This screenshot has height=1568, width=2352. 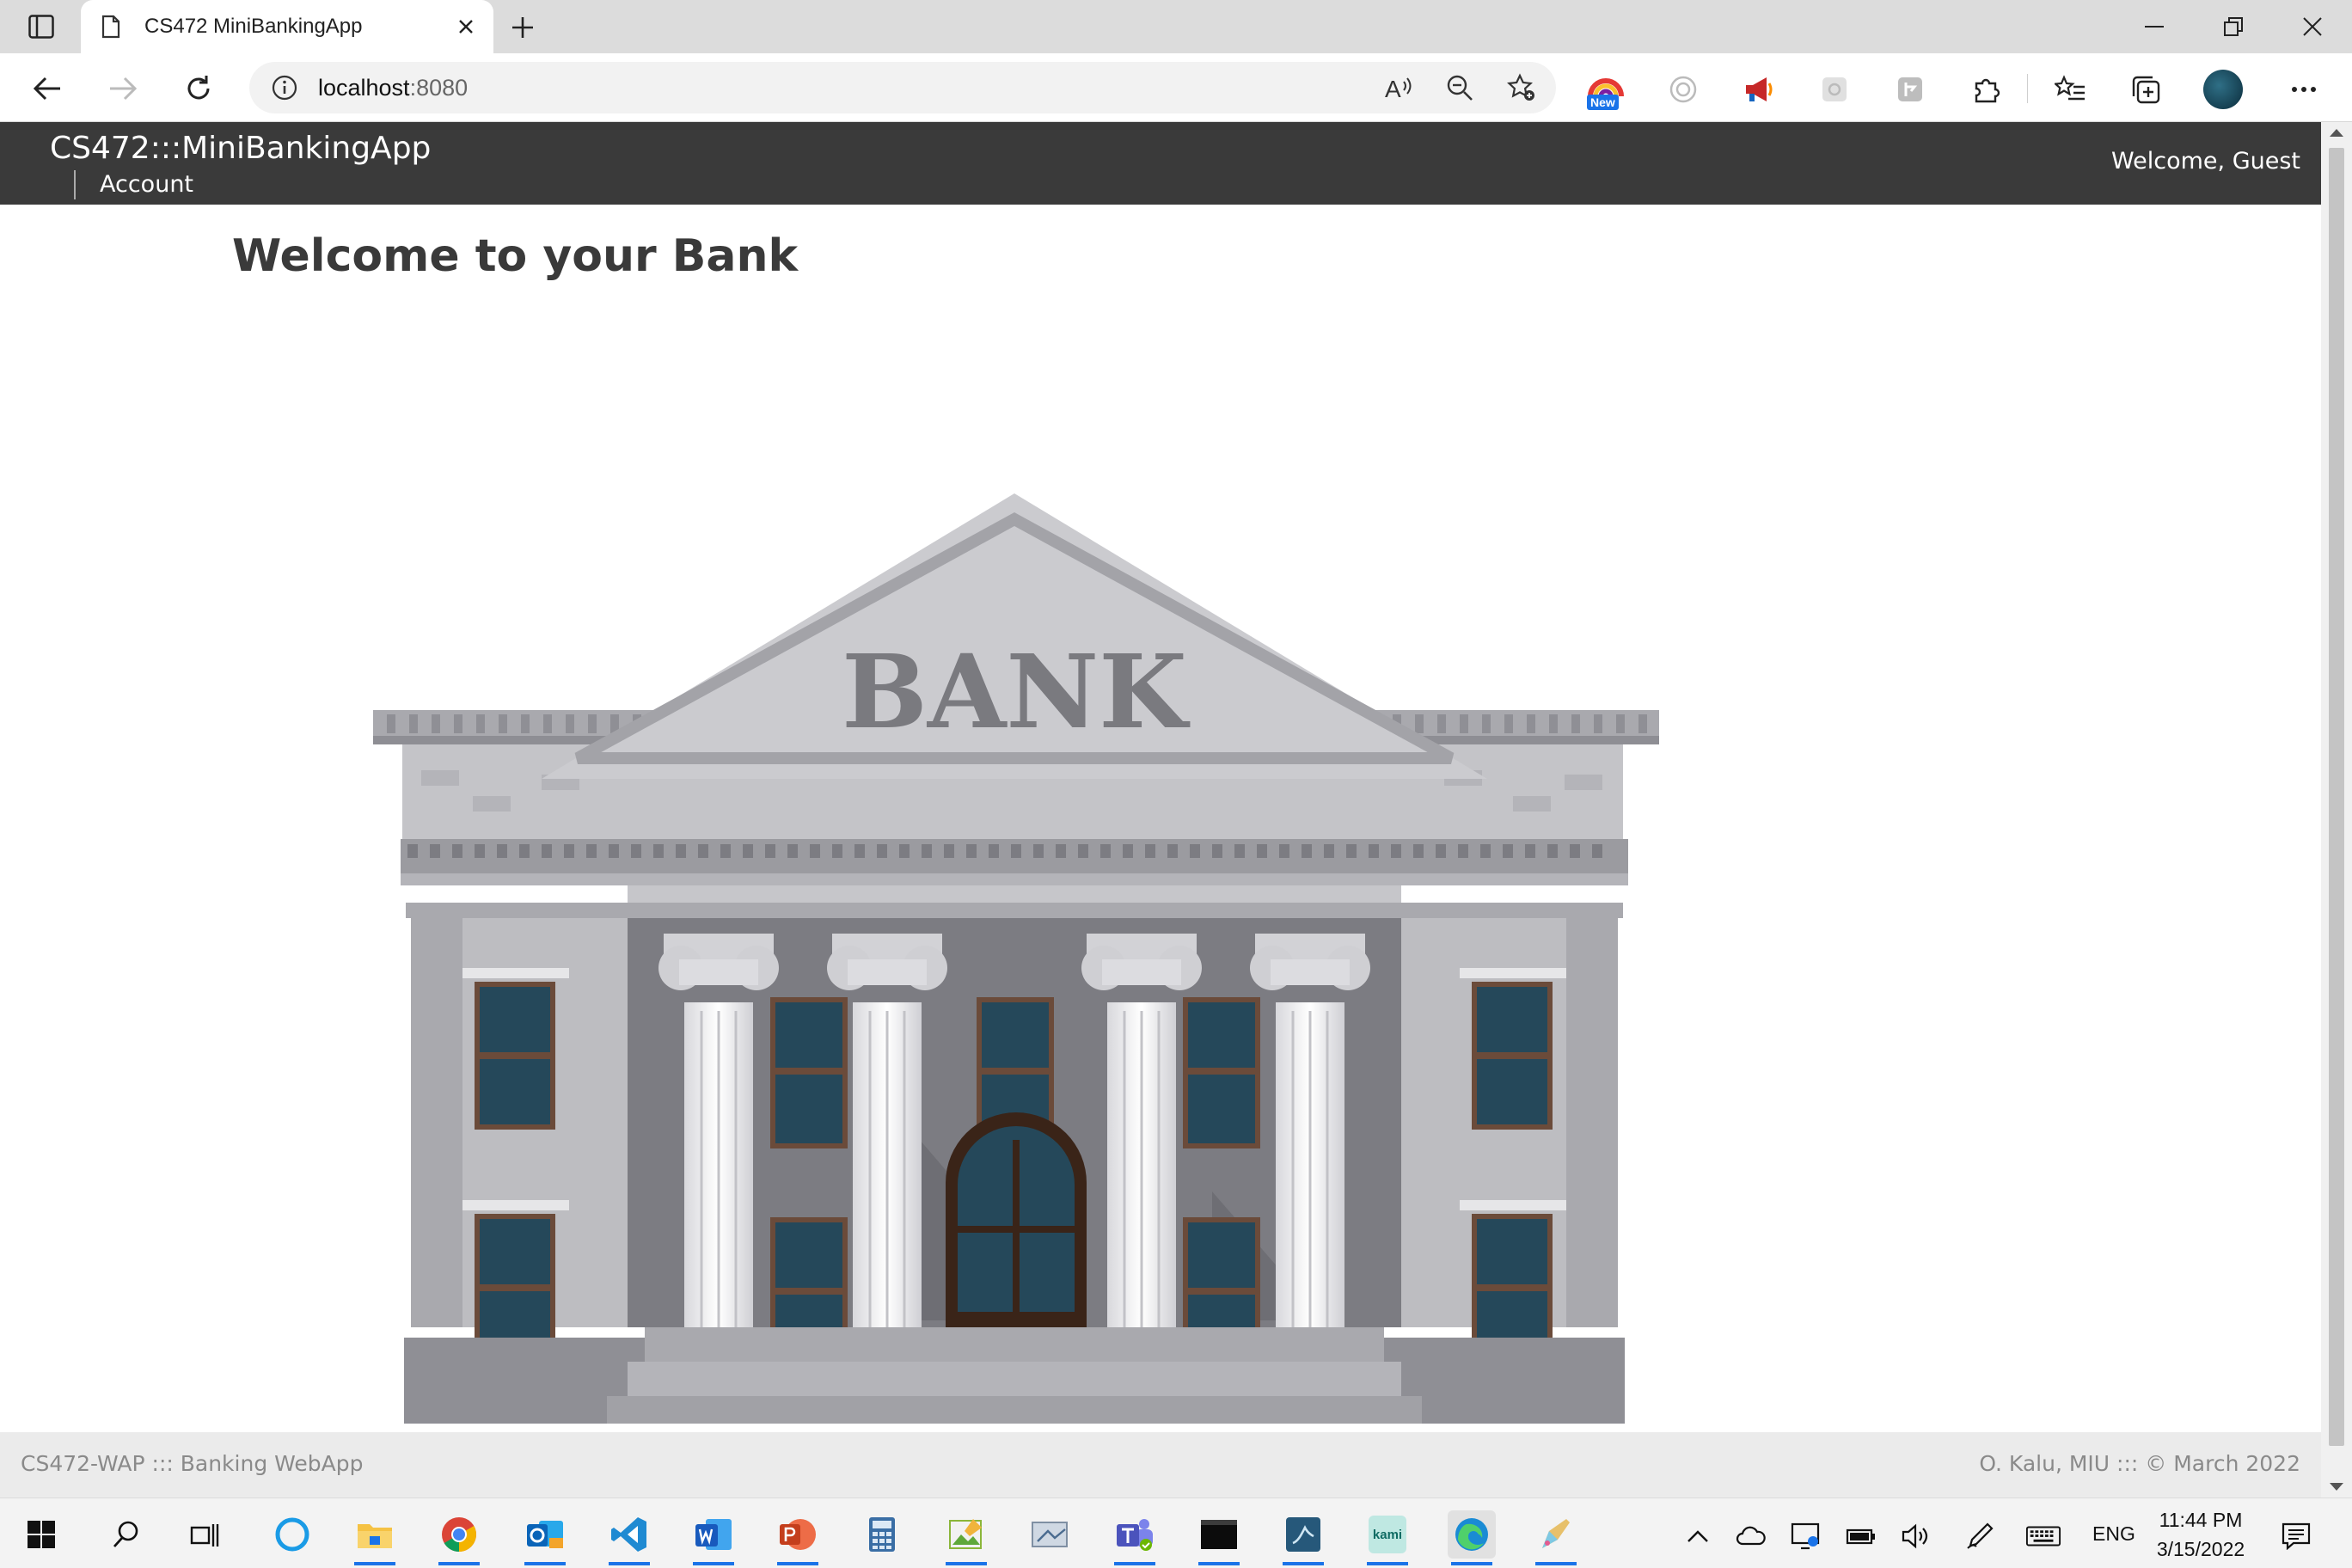 I want to click on snipping-tool-icon, so click(x=1050, y=1534).